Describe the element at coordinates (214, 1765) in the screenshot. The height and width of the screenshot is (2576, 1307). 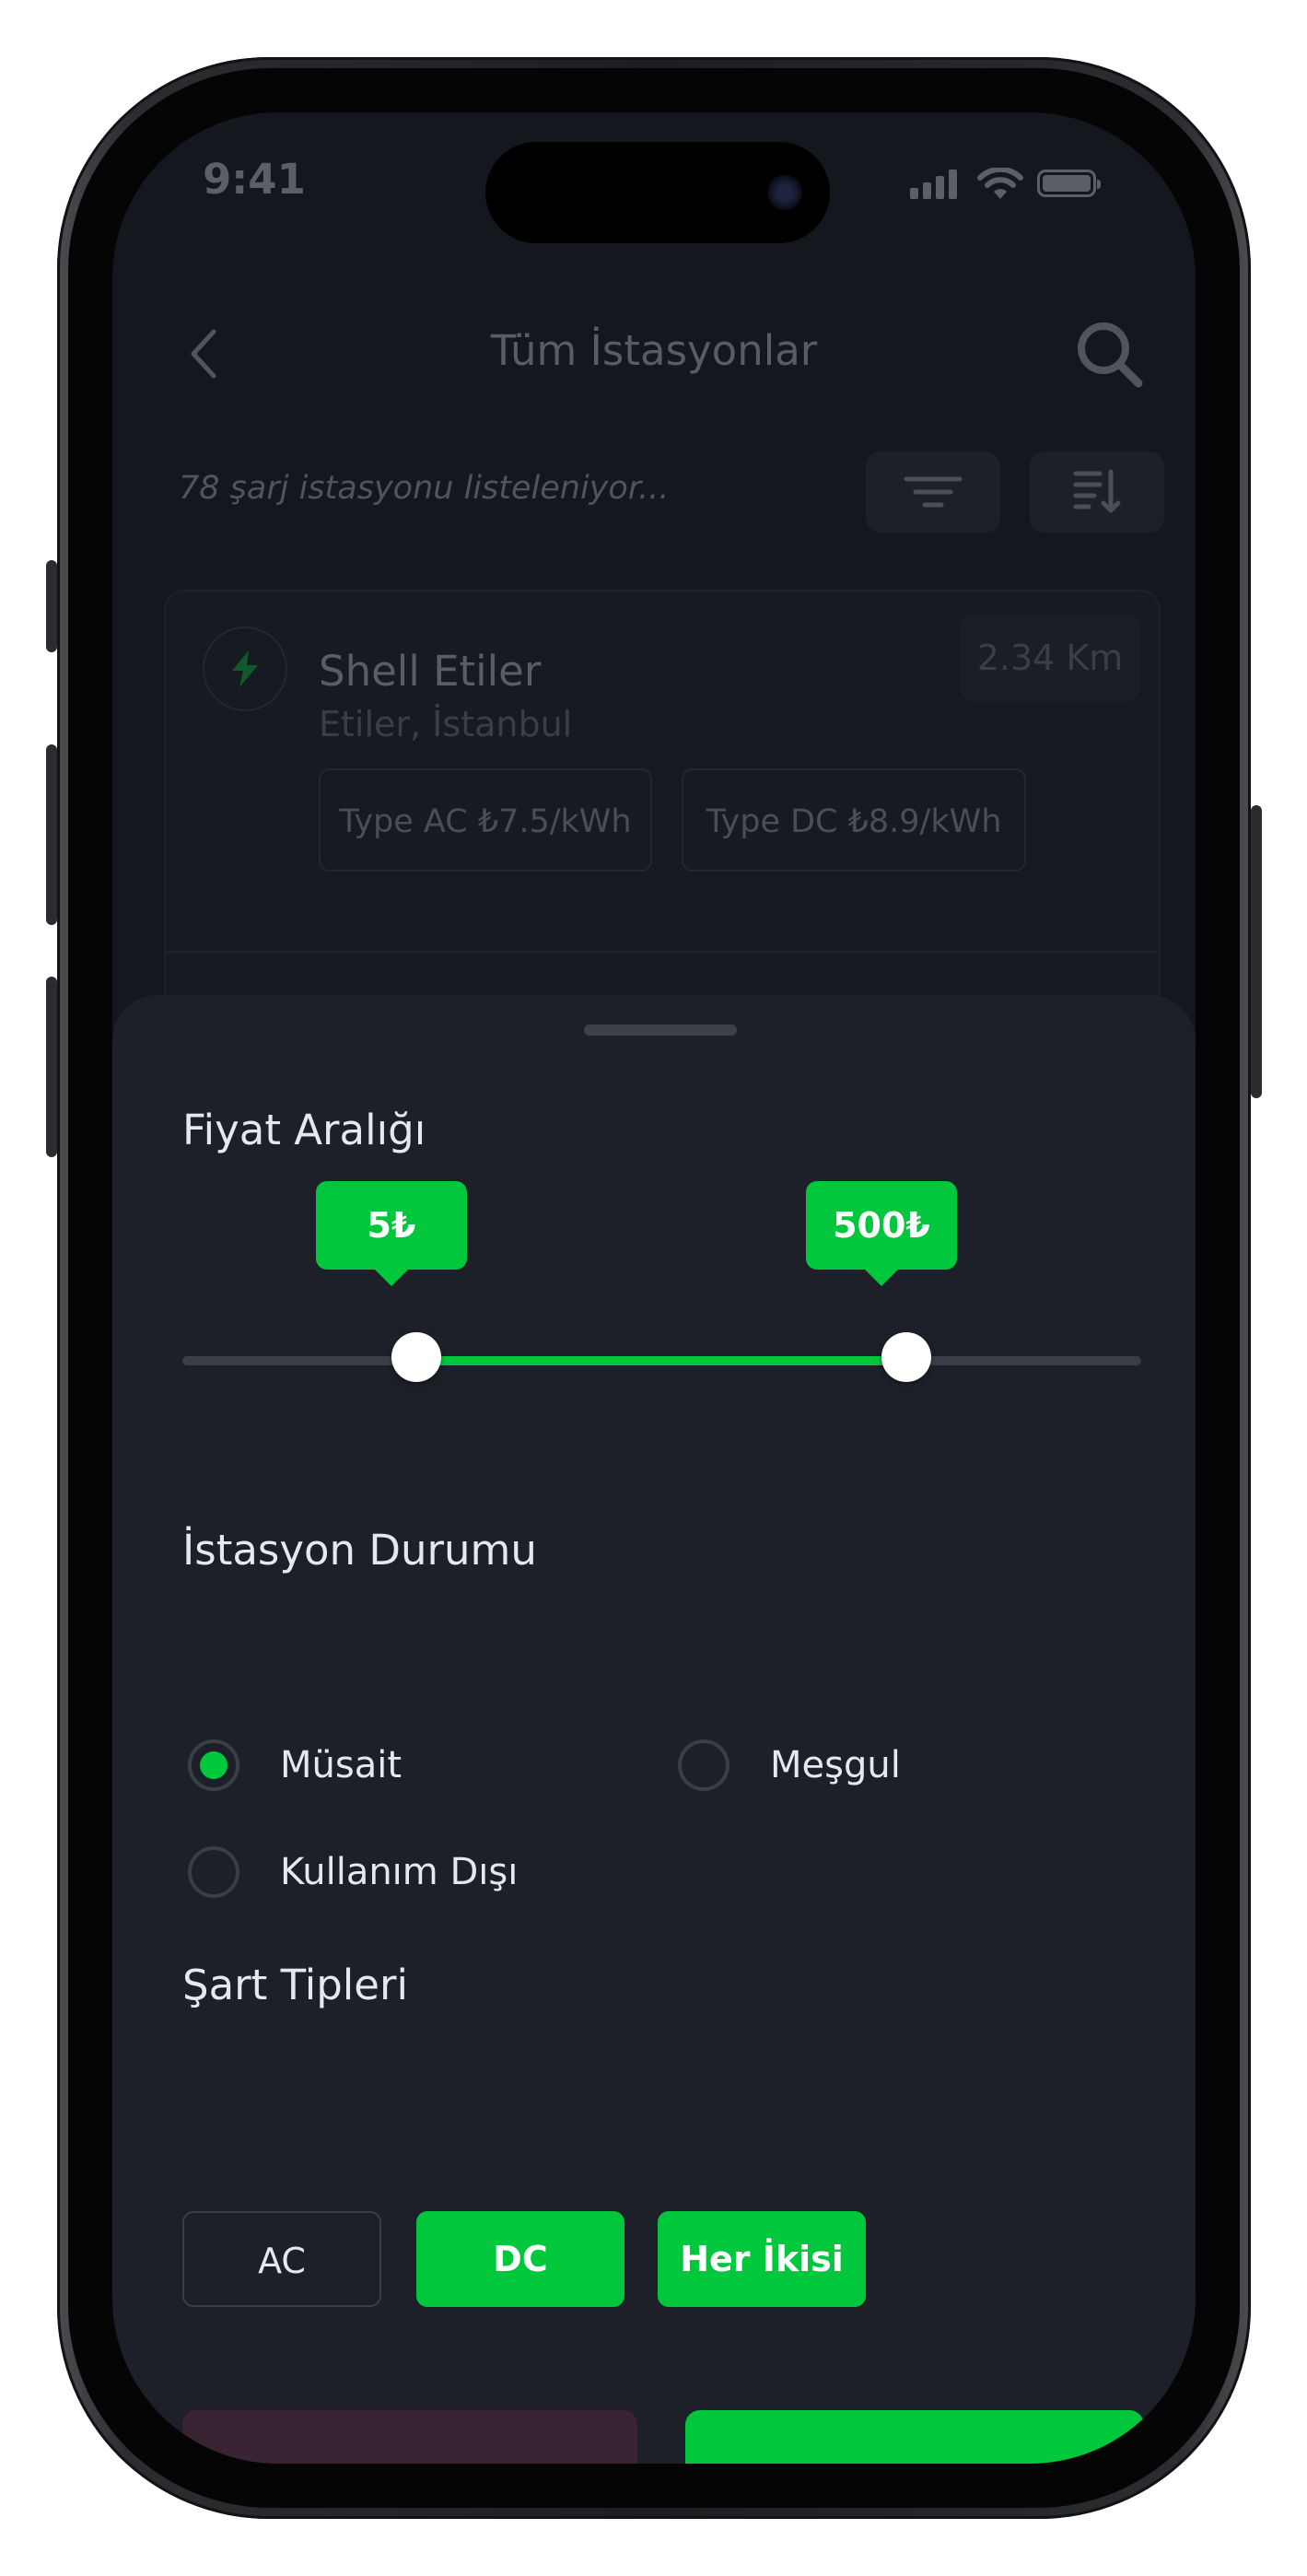
I see `radio-button-selected` at that location.